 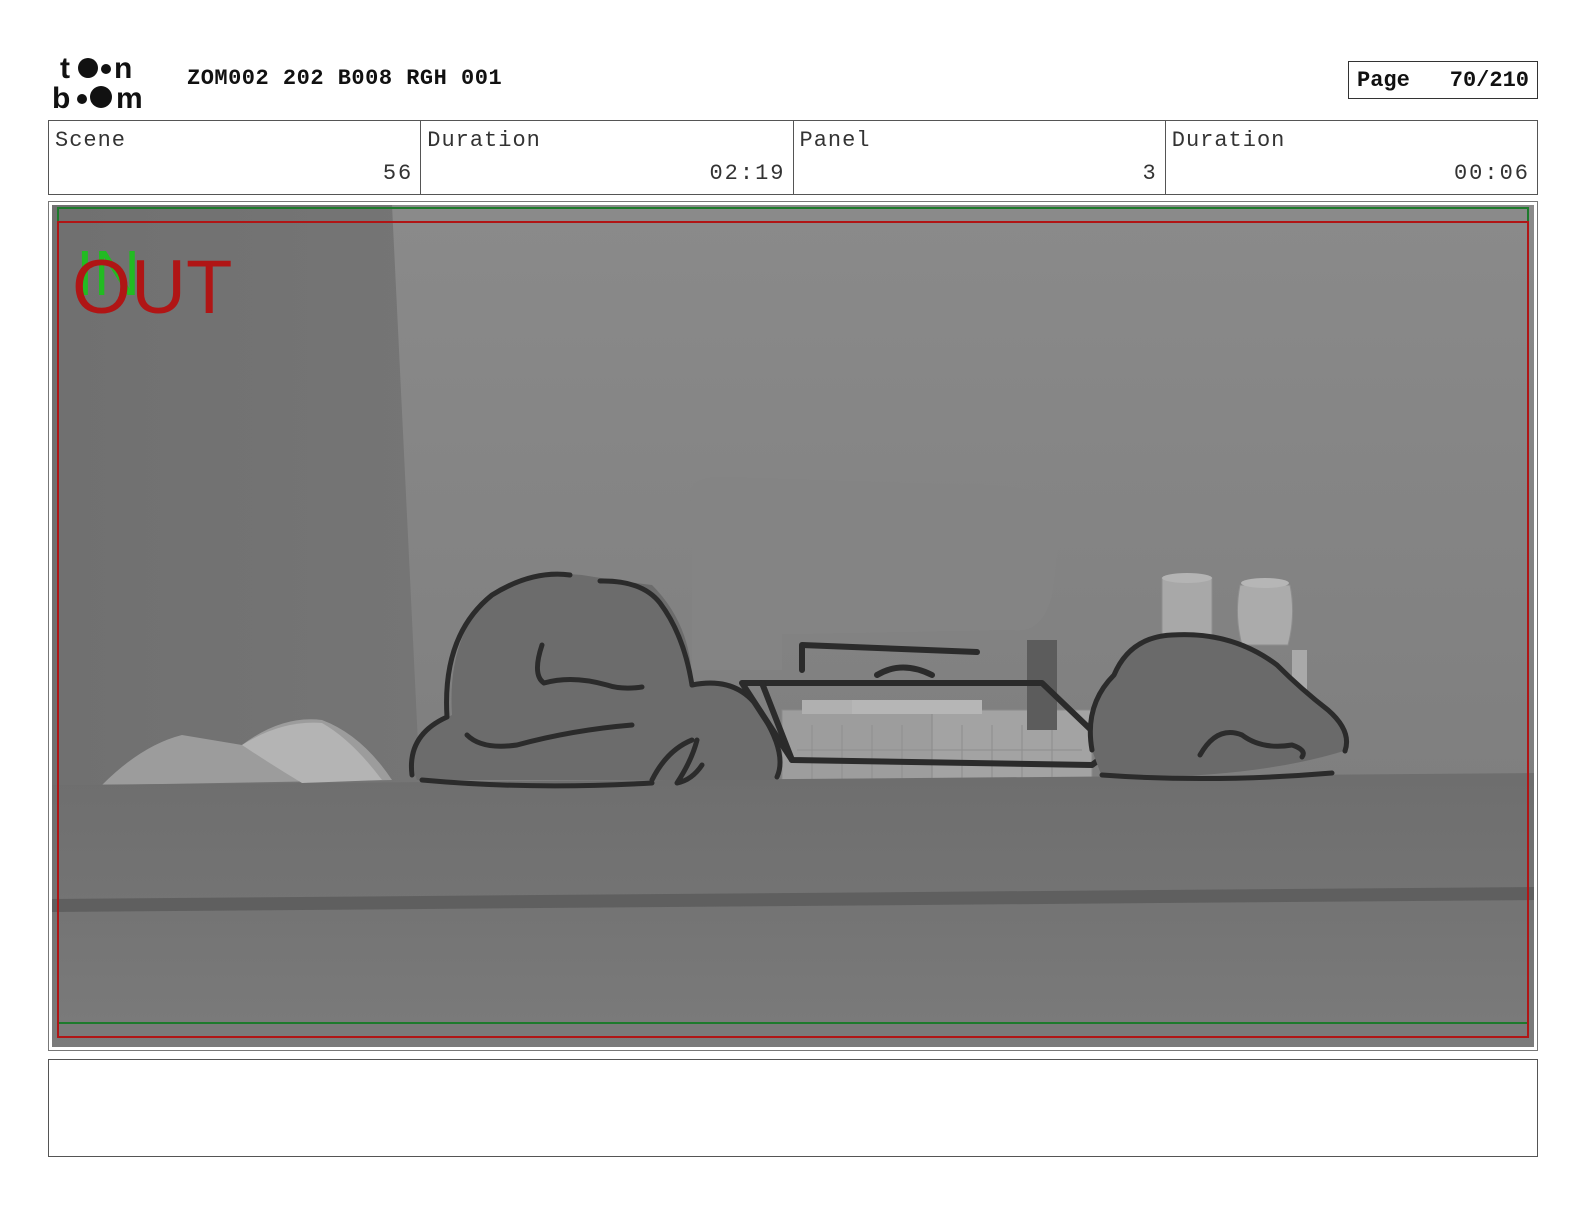 I want to click on svg-text: n, so click(x=123, y=68).